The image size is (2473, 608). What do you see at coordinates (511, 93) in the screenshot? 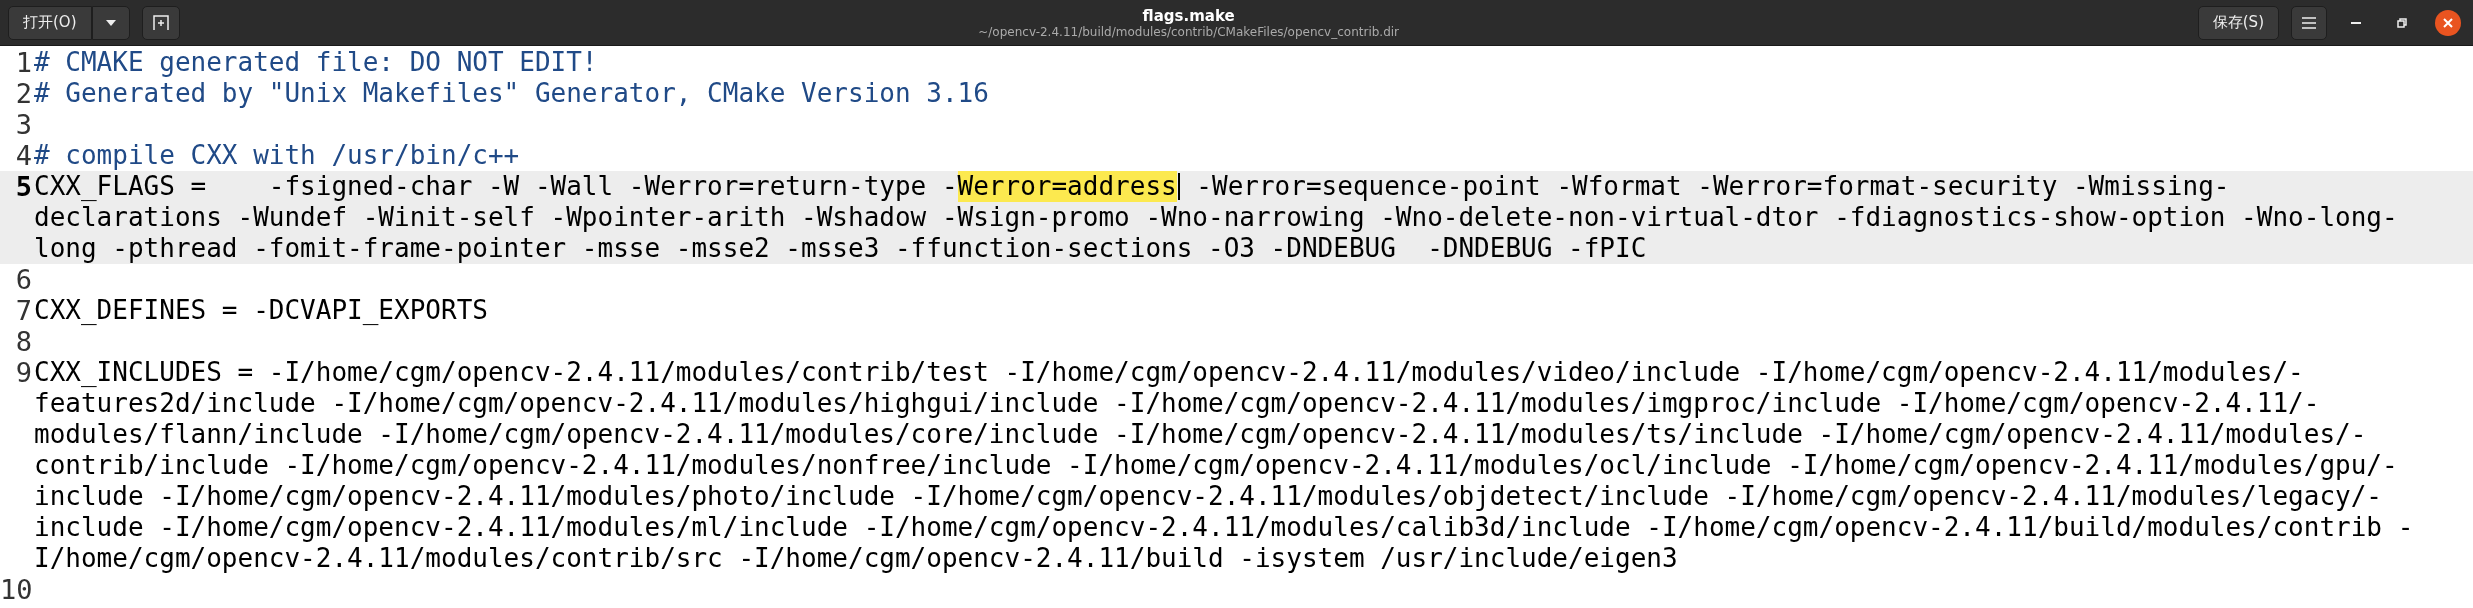
I see `comment-text: # Generated by "Unix Makefiles" Generator, CMake Version 3.16` at bounding box center [511, 93].